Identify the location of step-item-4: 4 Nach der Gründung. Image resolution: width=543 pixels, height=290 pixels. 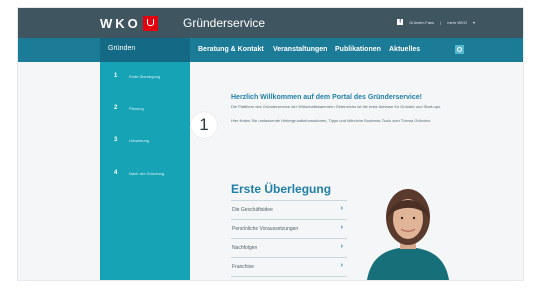
(145, 175).